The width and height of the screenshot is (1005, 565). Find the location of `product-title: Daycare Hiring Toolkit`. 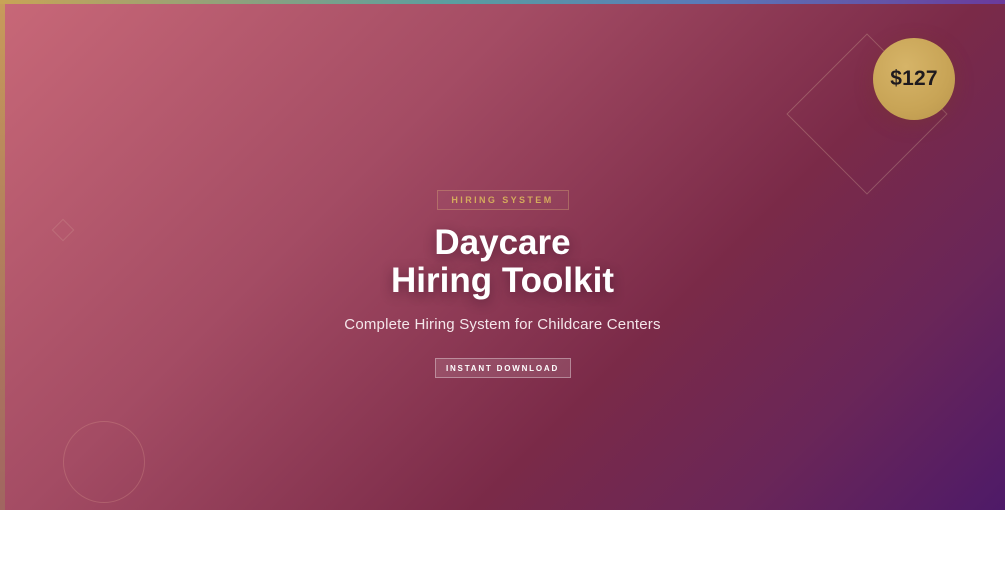

product-title: Daycare Hiring Toolkit is located at coordinates (502, 262).